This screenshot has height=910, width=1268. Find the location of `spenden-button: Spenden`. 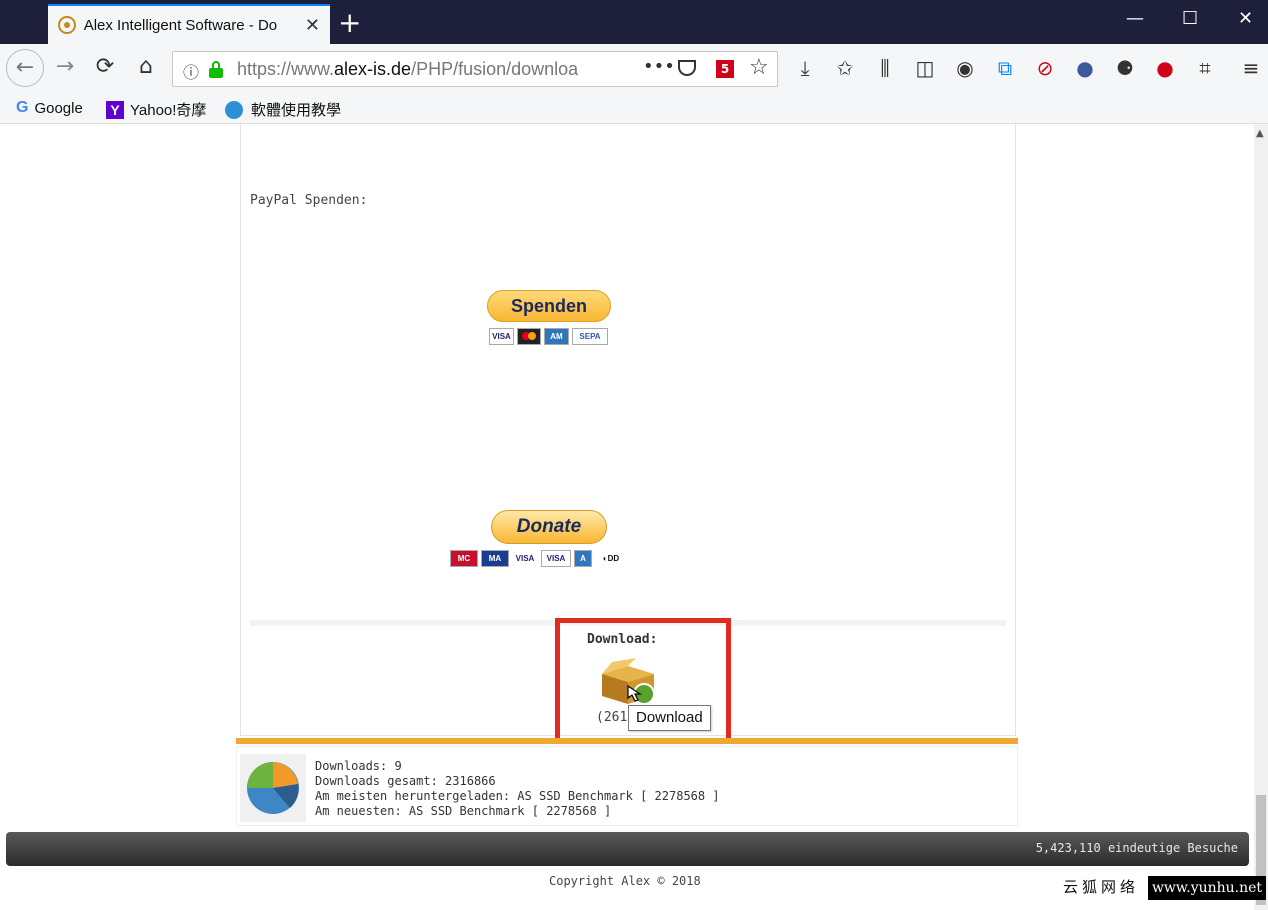

spenden-button: Spenden is located at coordinates (549, 306).